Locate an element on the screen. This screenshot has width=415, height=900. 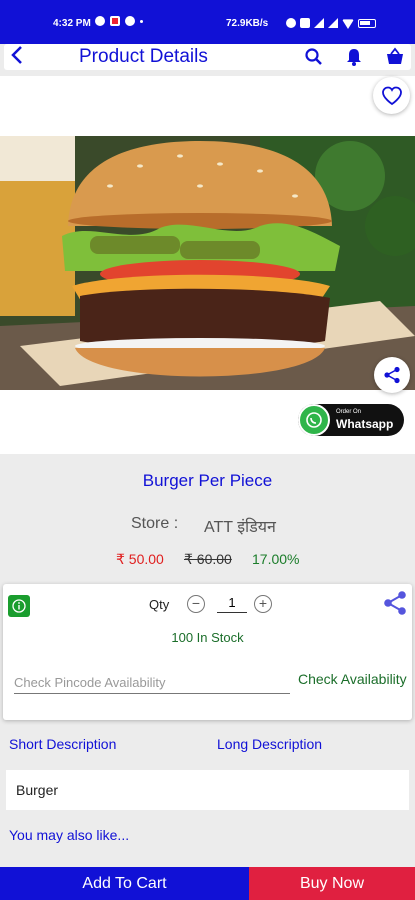
more-dot-icon is located at coordinates (141, 21).